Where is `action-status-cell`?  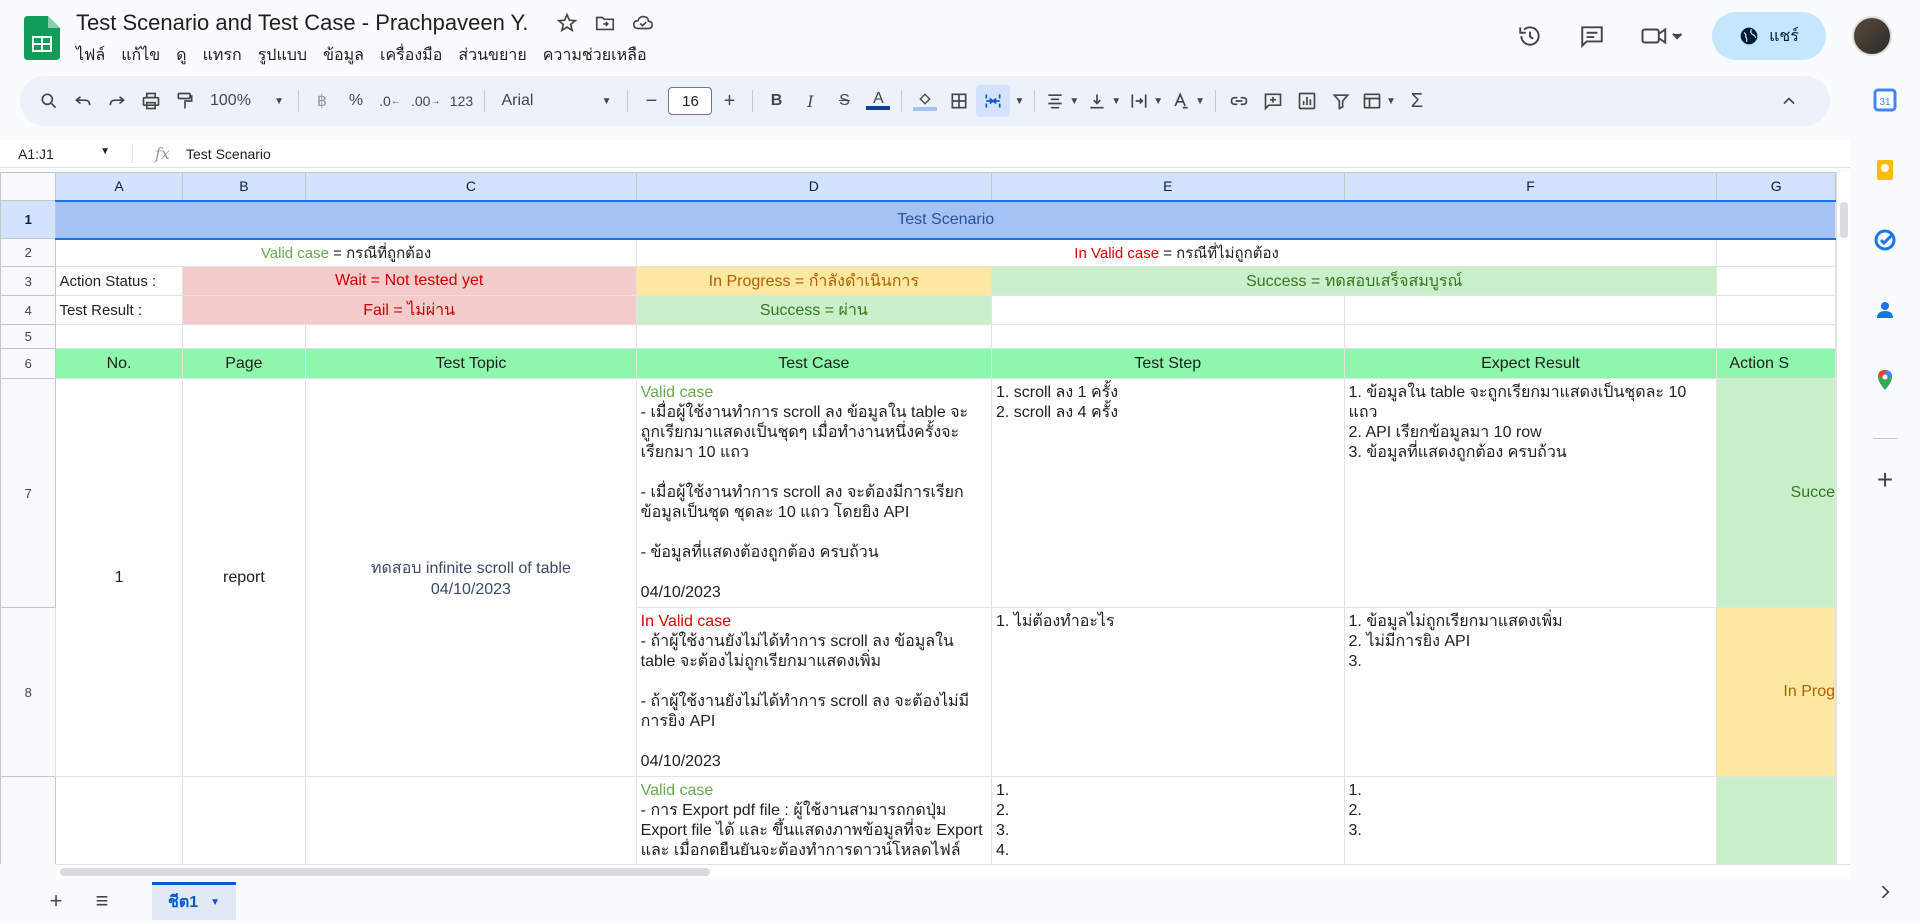
action-status-cell is located at coordinates (1776, 820).